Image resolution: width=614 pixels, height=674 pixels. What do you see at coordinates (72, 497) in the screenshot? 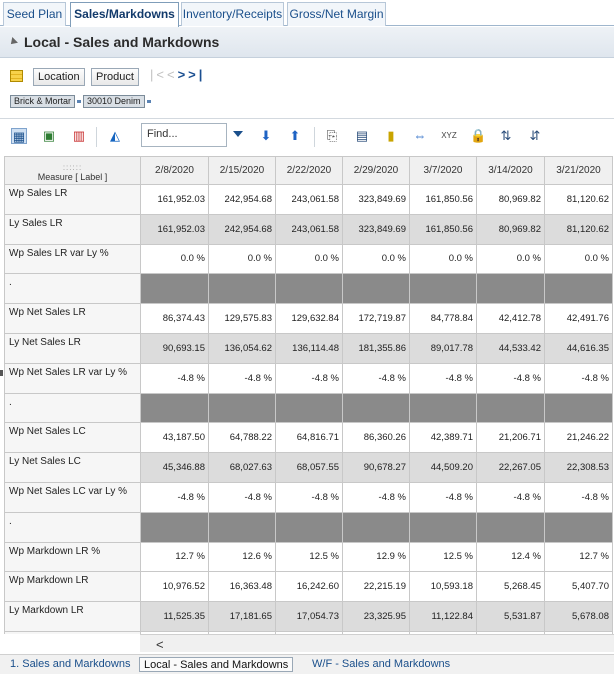
I see `row-label: Wp Net Sales LC var Ly %` at bounding box center [72, 497].